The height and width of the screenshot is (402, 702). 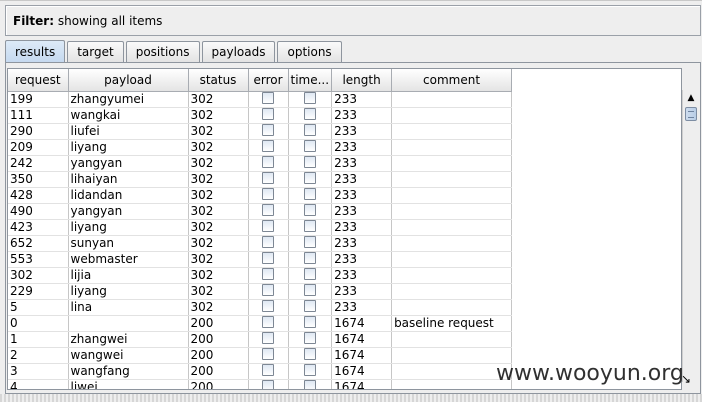 What do you see at coordinates (128, 259) in the screenshot?
I see `cell-payload: webmaster` at bounding box center [128, 259].